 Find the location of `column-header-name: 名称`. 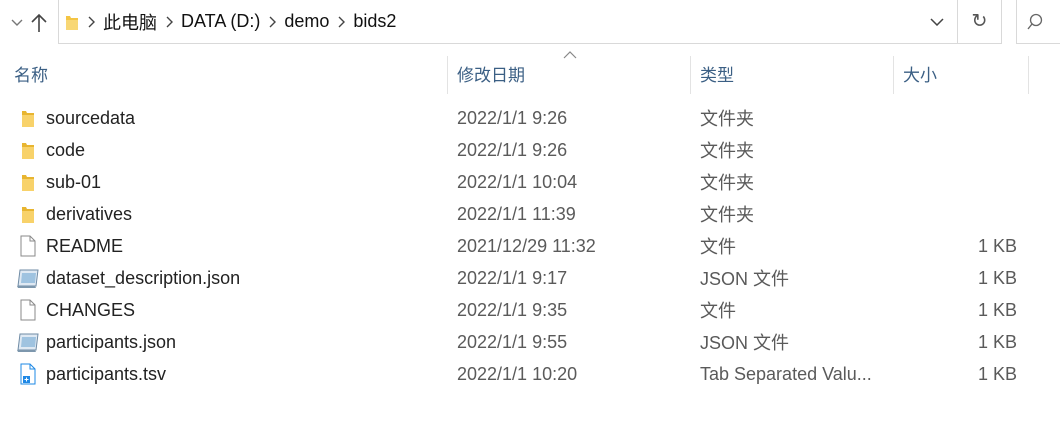

column-header-name: 名称 is located at coordinates (229, 73).